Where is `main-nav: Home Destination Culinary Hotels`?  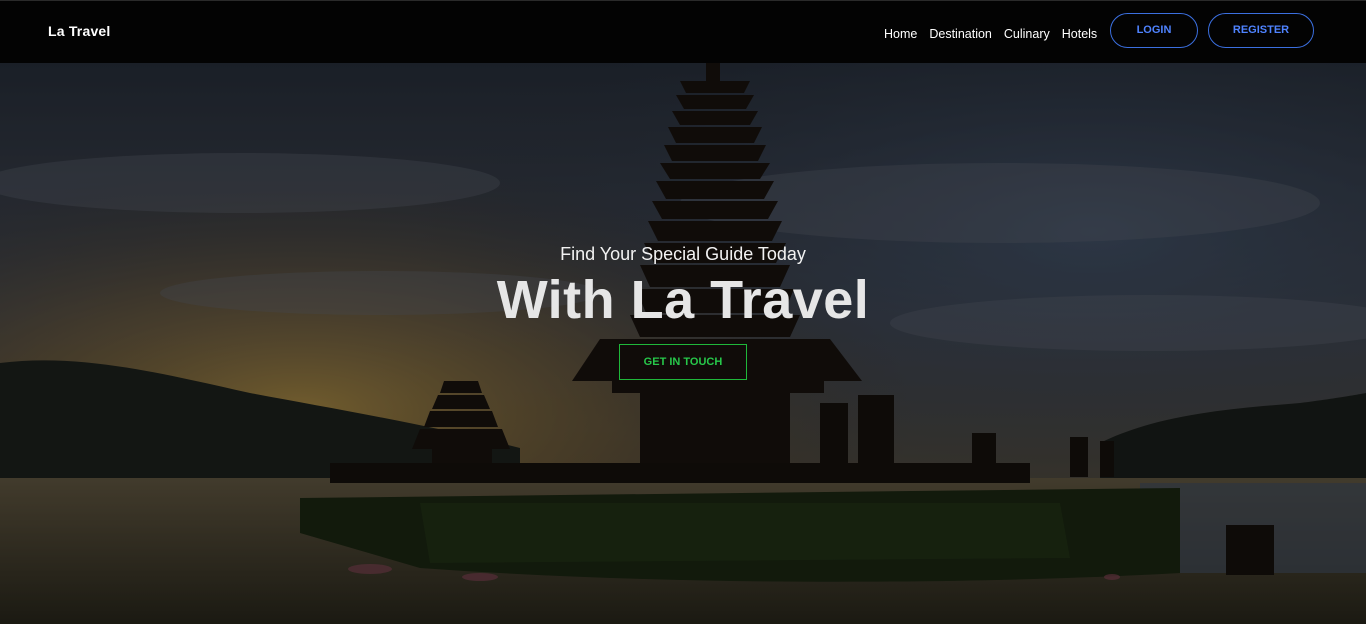
main-nav: Home Destination Culinary Hotels is located at coordinates (990, 34).